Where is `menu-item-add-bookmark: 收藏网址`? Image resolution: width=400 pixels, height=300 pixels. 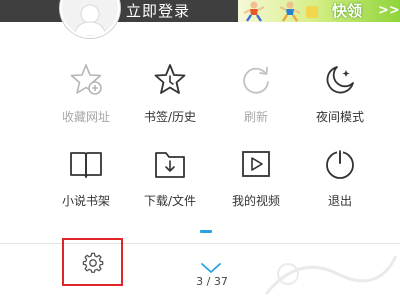 menu-item-add-bookmark: 收藏网址 is located at coordinates (86, 93).